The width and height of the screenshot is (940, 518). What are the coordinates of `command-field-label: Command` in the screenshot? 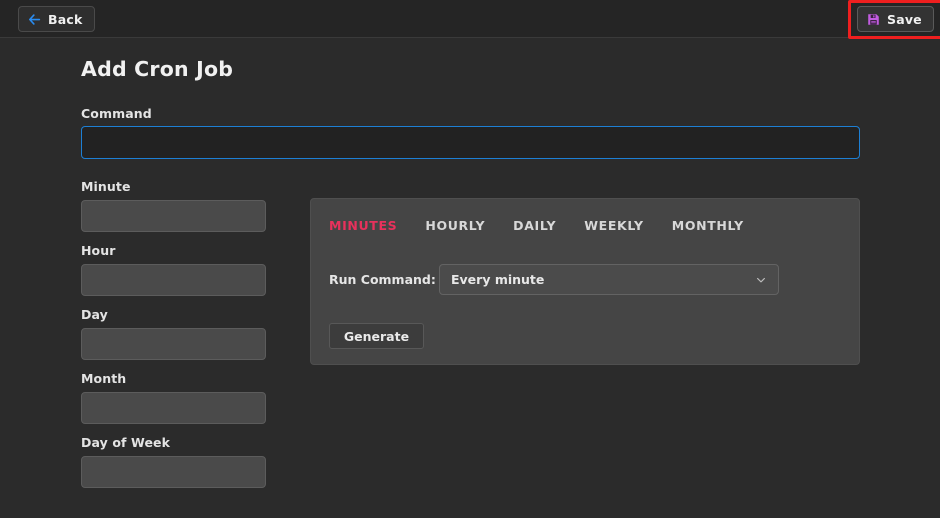 It's located at (116, 113).